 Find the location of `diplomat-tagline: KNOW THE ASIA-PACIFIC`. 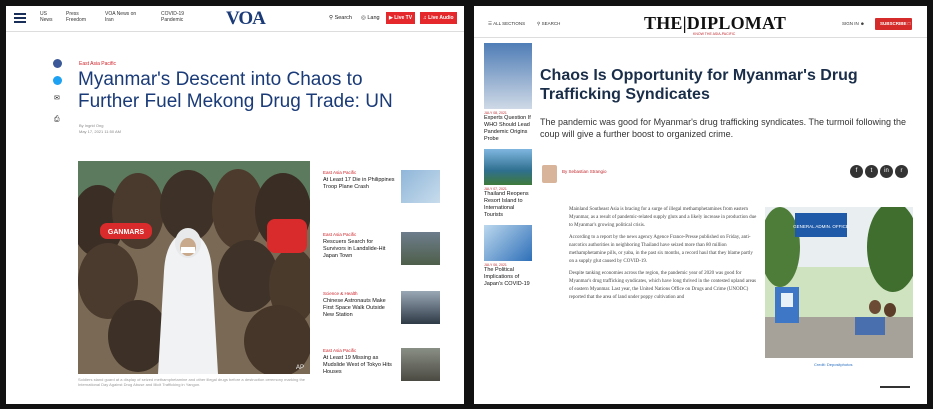

diplomat-tagline: KNOW THE ASIA-PACIFIC is located at coordinates (714, 34).